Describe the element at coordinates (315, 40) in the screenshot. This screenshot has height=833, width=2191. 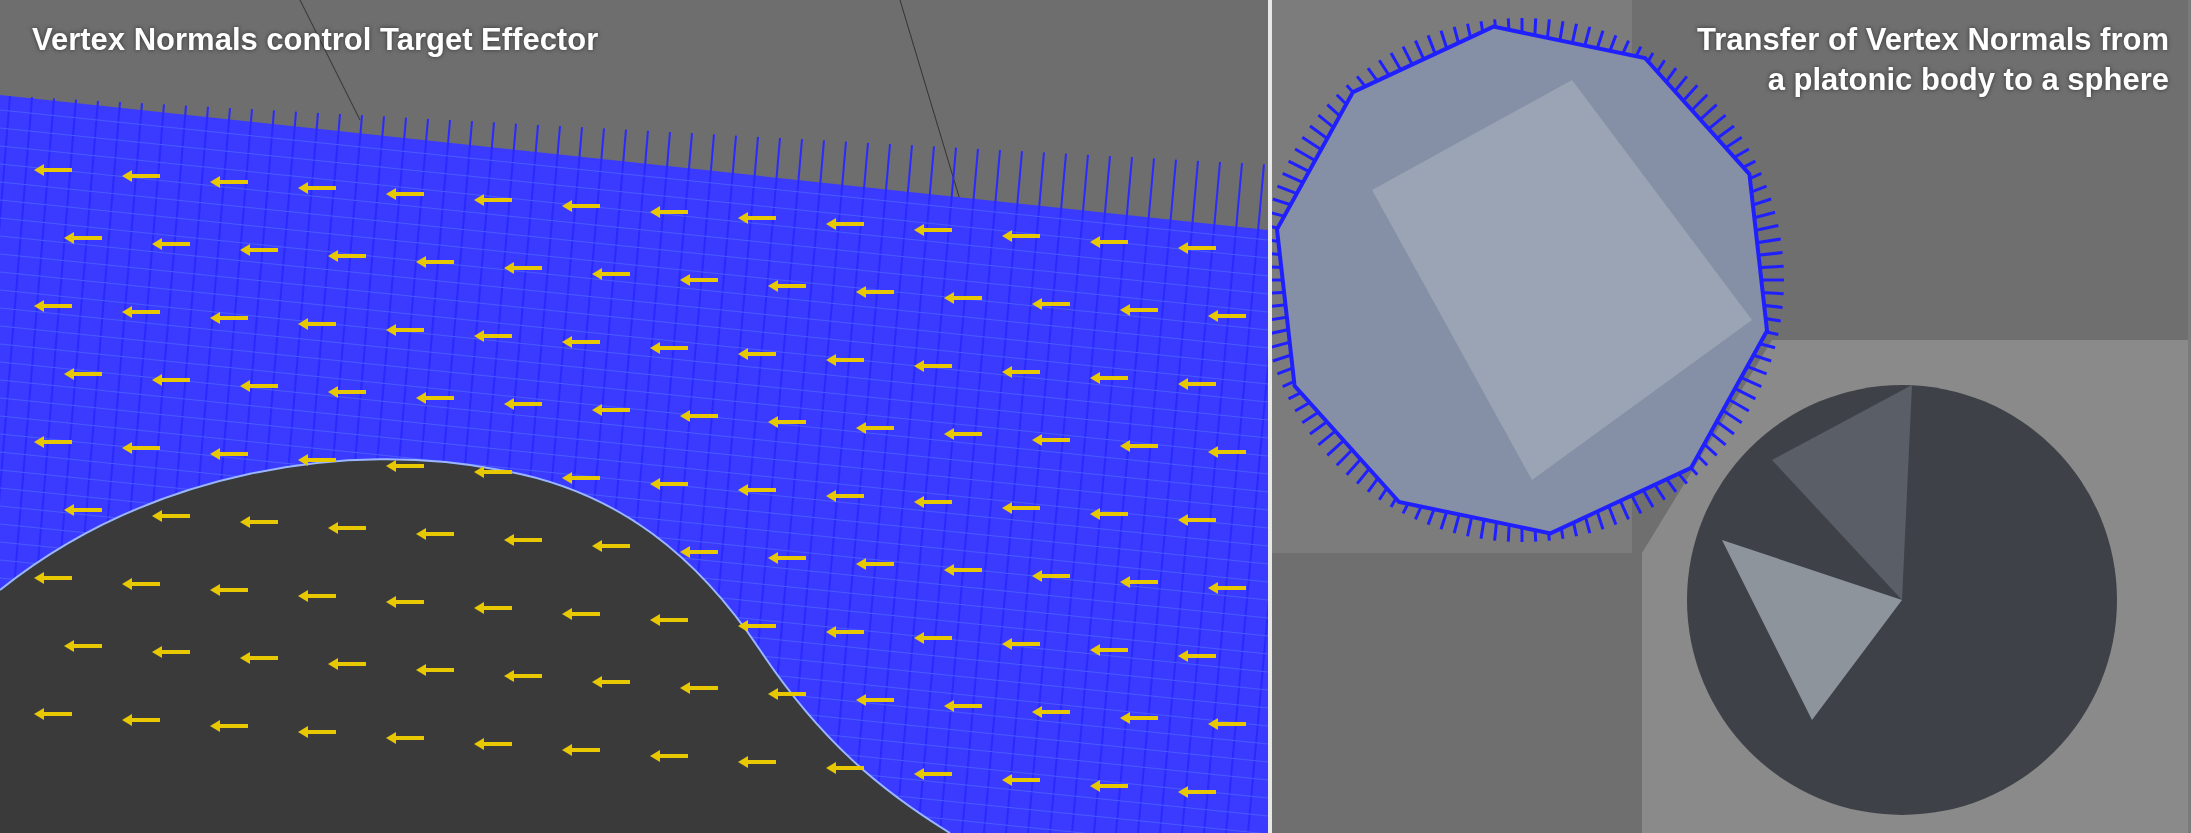
I see `caption-text: Vertex Normals control Target Effector` at that location.